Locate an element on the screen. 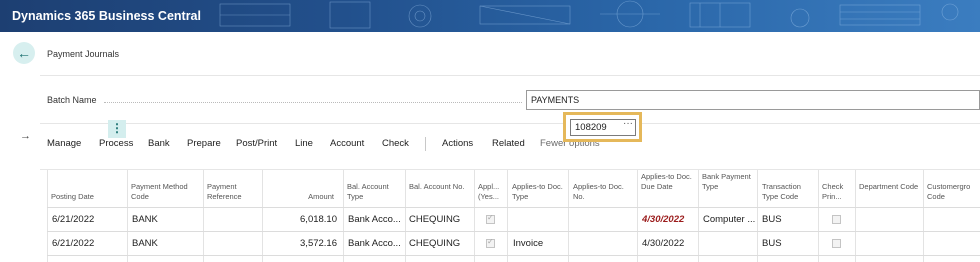 This screenshot has height=262, width=980. more-vertical-icon: ⋮ is located at coordinates (117, 128).